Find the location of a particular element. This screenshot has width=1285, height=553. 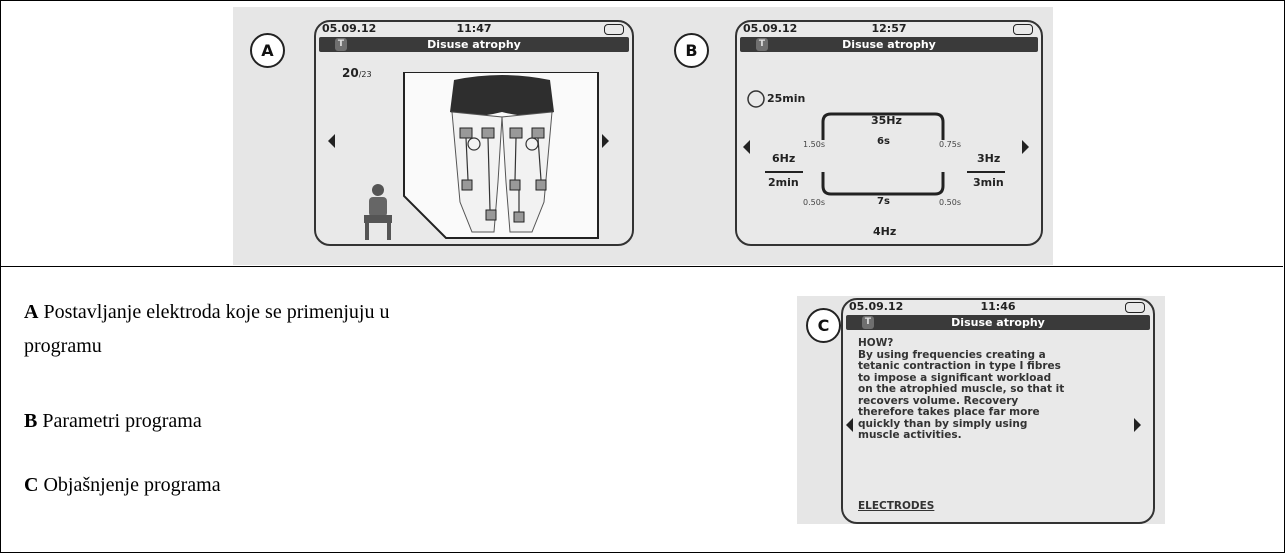

badge-a: A is located at coordinates (267, 50).